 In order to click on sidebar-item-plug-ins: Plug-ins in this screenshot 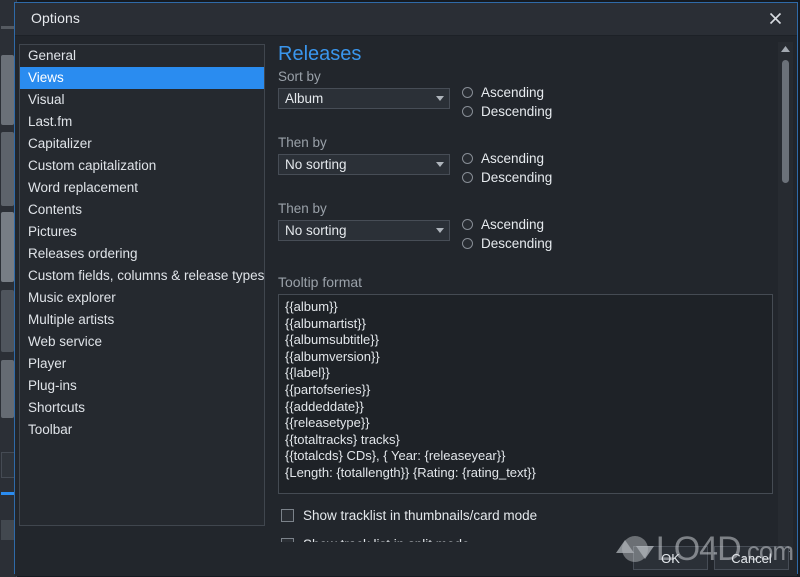, I will do `click(142, 386)`.